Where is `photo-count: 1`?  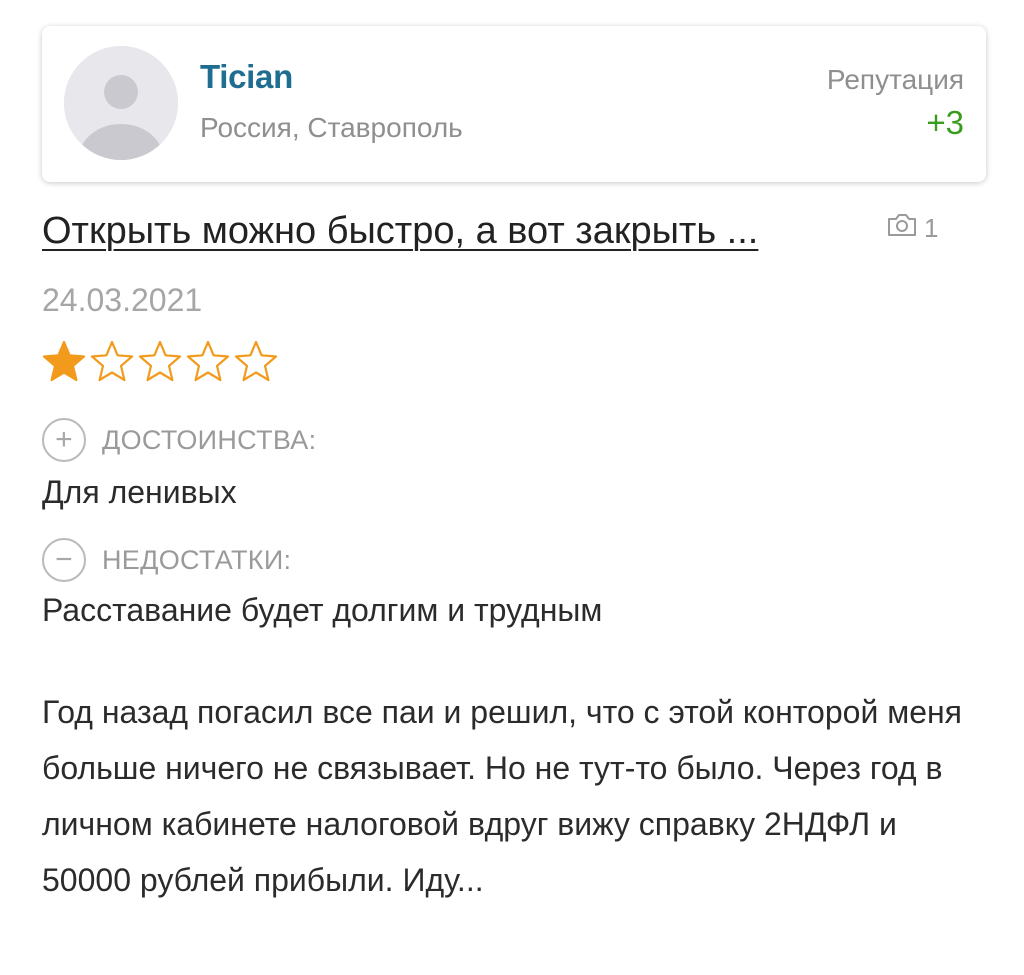
photo-count: 1 is located at coordinates (912, 228).